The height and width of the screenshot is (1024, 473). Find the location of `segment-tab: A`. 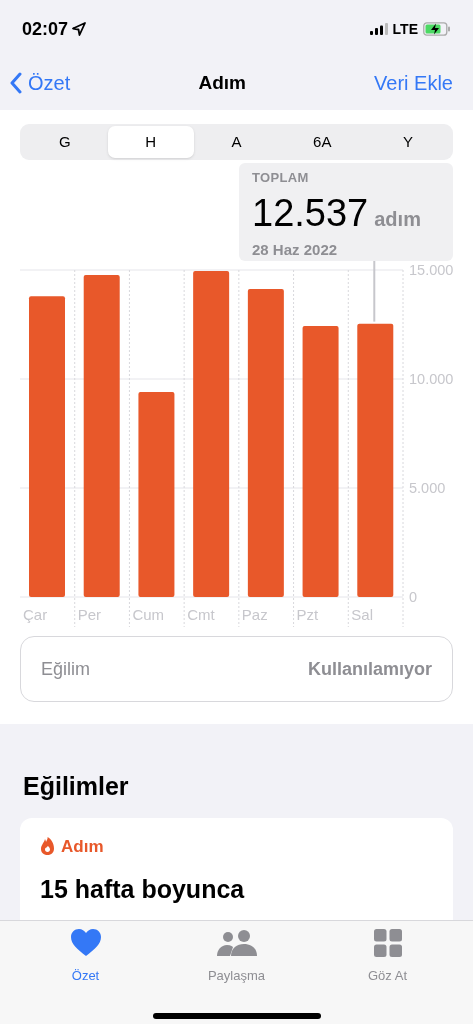

segment-tab: A is located at coordinates (236, 142).